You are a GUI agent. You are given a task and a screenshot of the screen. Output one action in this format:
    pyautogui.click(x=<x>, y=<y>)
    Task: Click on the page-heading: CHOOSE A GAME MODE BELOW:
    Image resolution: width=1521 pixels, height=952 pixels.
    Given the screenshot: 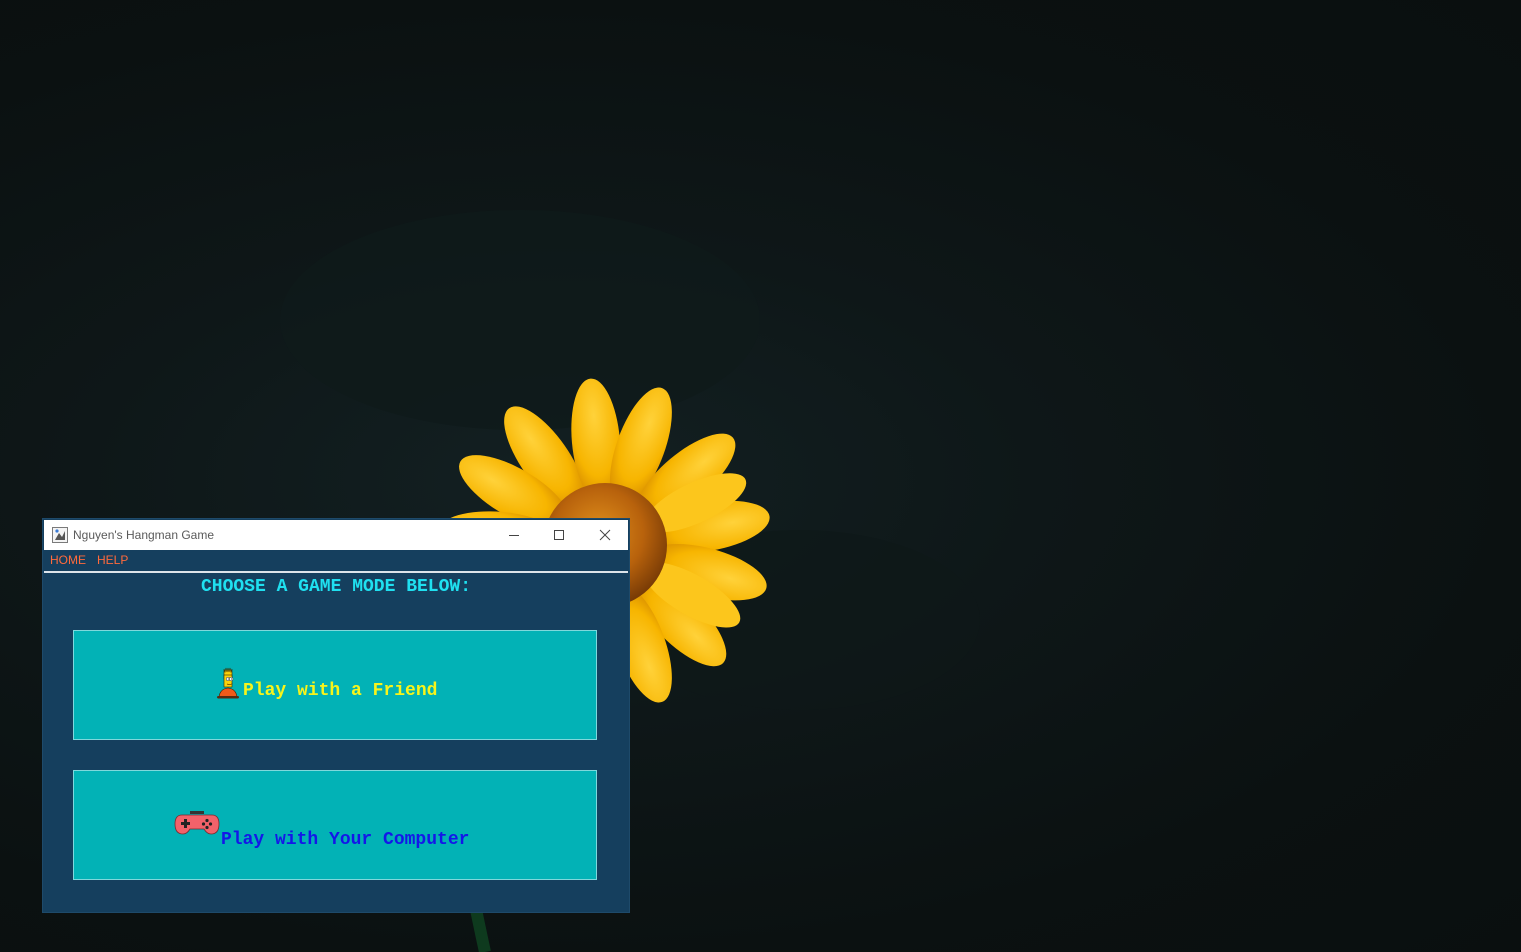 What is the action you would take?
    pyautogui.click(x=336, y=587)
    